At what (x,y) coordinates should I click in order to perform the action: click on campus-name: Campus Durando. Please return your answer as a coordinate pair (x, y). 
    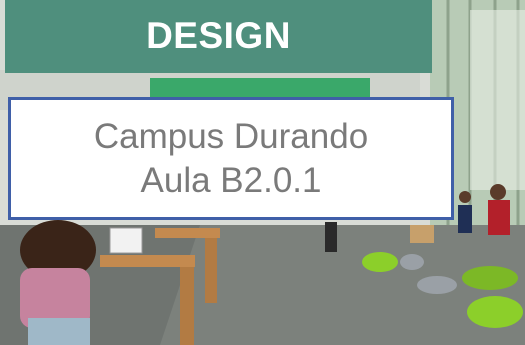
    Looking at the image, I should click on (231, 136).